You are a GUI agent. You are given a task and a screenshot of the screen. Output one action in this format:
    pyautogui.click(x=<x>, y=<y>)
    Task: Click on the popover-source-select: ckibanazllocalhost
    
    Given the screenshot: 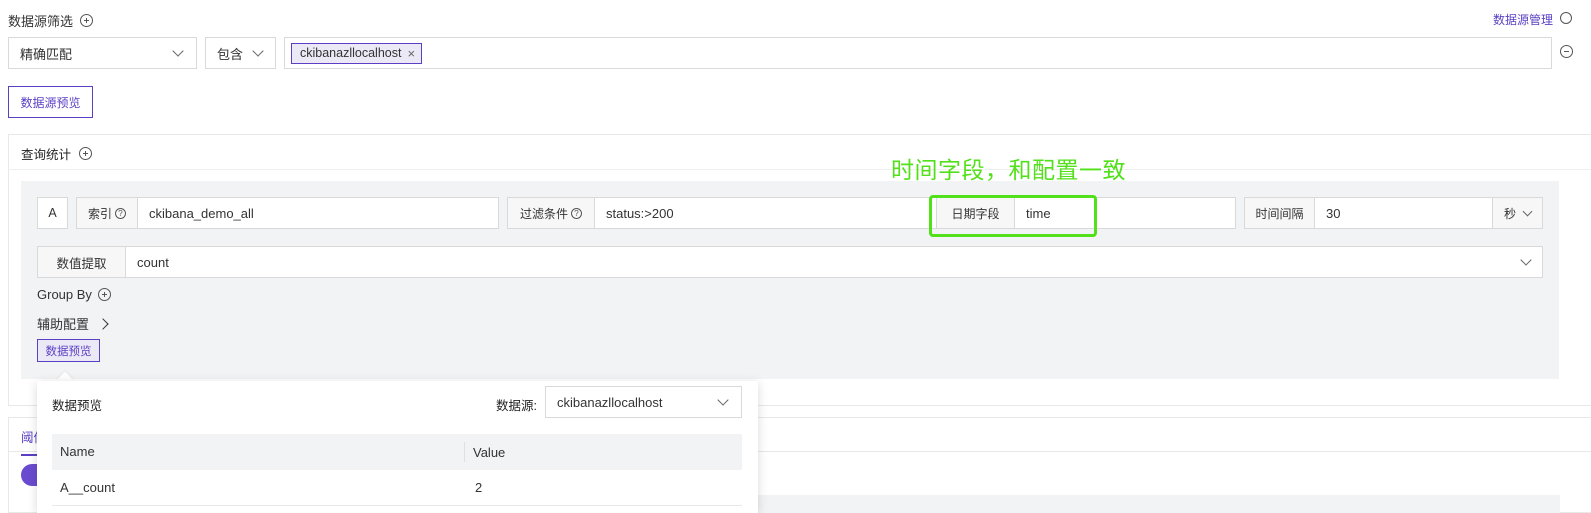 What is the action you would take?
    pyautogui.click(x=643, y=402)
    